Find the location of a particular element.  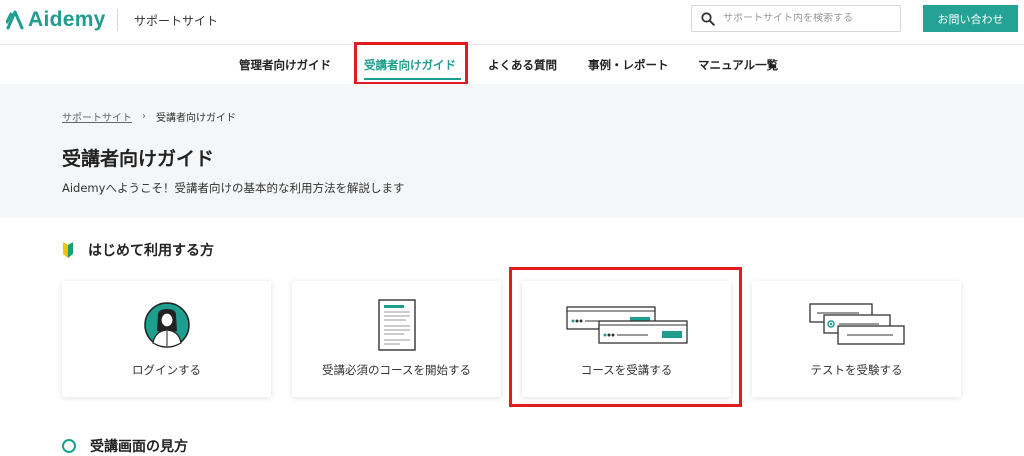

search-input is located at coordinates (808, 18).